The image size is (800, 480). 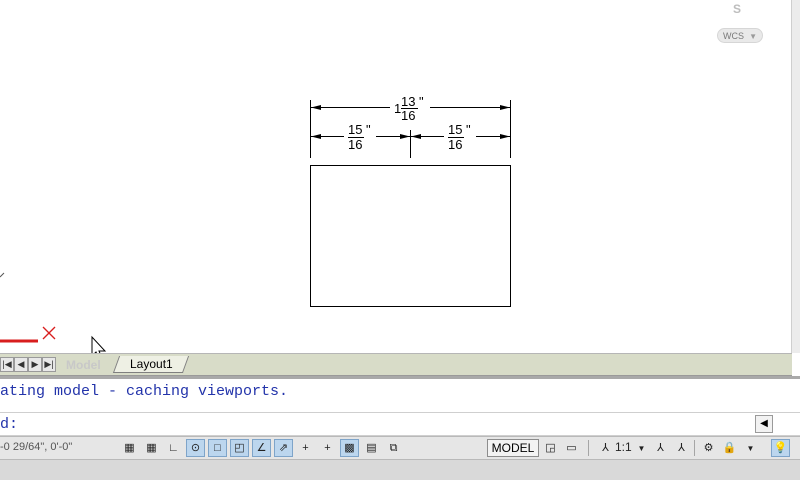 I want to click on lock-icon: 🔒, so click(x=729, y=448).